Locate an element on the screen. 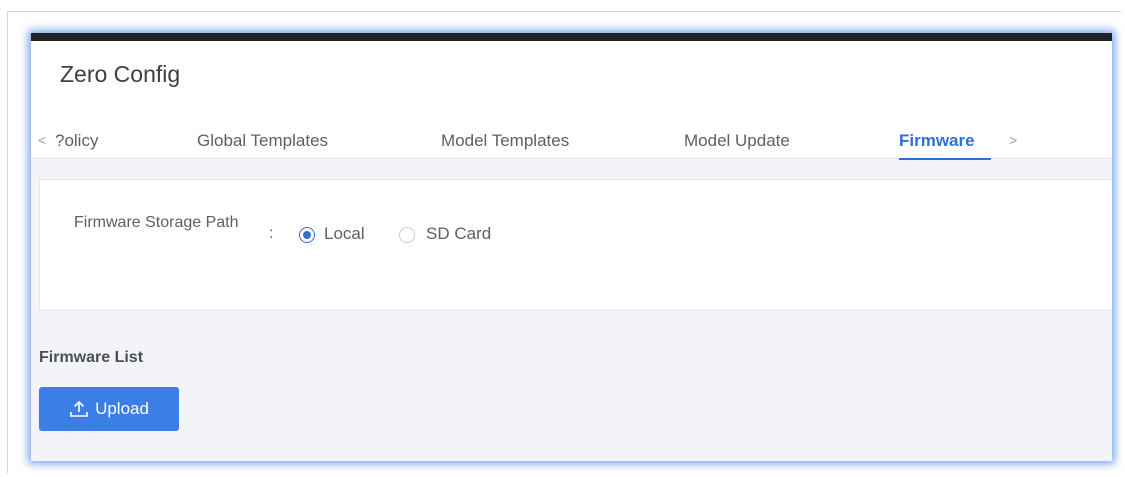 Image resolution: width=1125 pixels, height=477 pixels. label-colon: : is located at coordinates (271, 233).